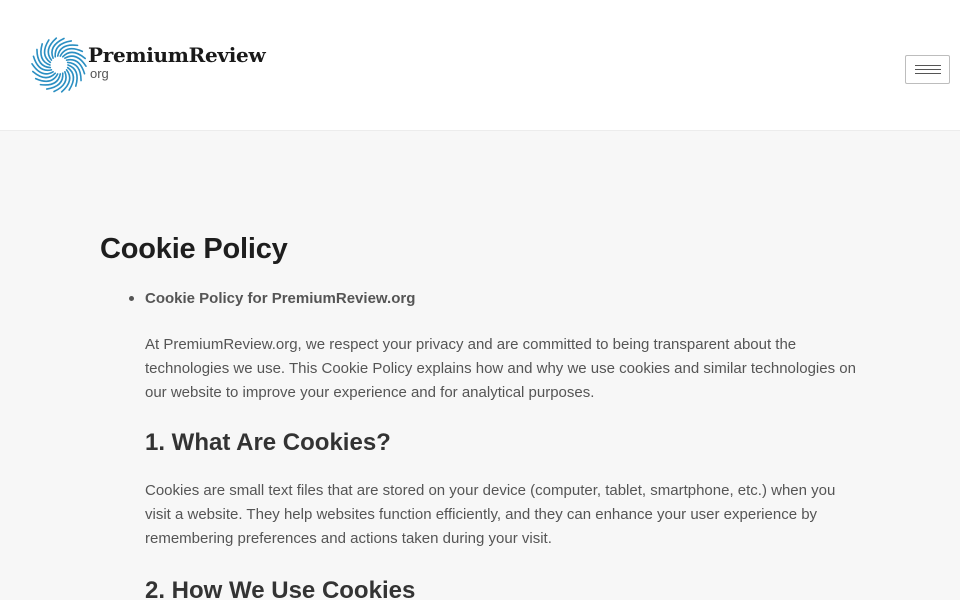 This screenshot has width=960, height=600. What do you see at coordinates (268, 442) in the screenshot?
I see `section-heading-what-are-cookies: 1. What Are Cookies?` at bounding box center [268, 442].